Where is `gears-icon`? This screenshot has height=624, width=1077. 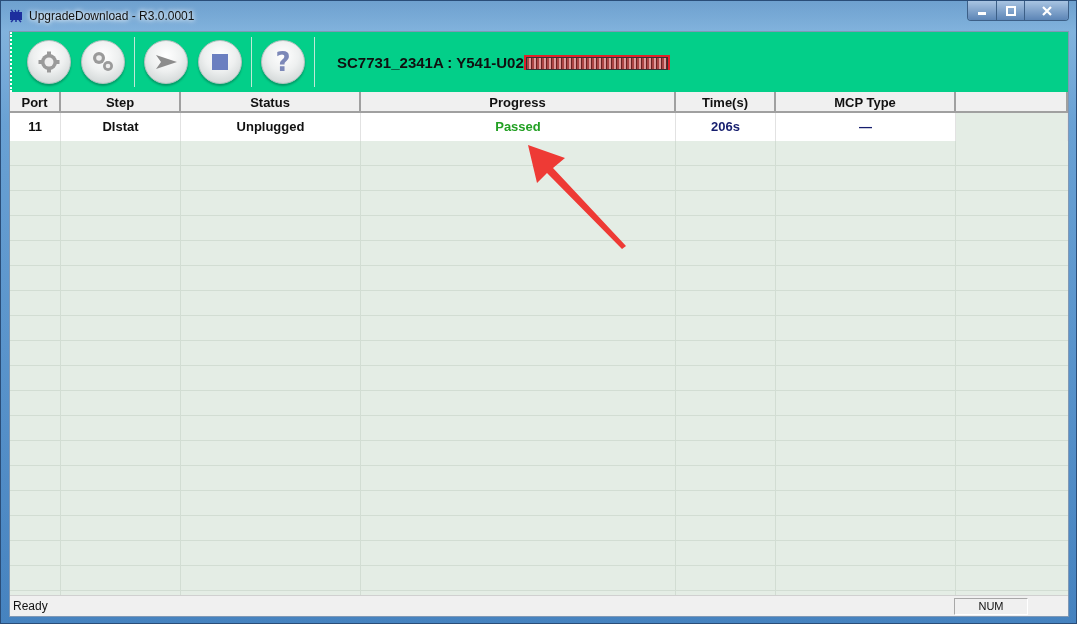
gears-icon is located at coordinates (103, 62).